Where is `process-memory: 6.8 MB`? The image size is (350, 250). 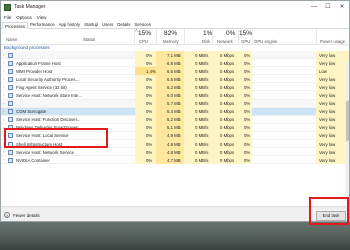
process-memory: 6.8 MB is located at coordinates (174, 63).